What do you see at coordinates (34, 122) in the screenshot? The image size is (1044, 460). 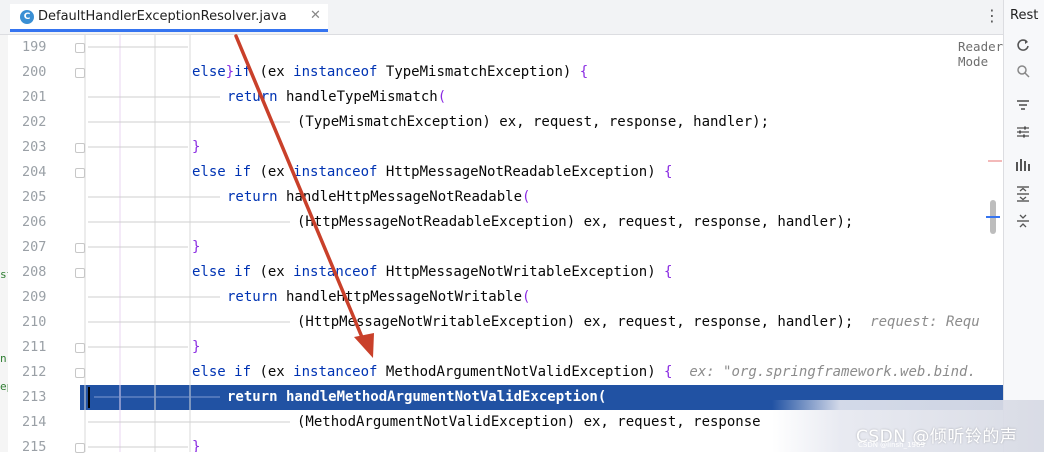 I see `line-number: 202` at bounding box center [34, 122].